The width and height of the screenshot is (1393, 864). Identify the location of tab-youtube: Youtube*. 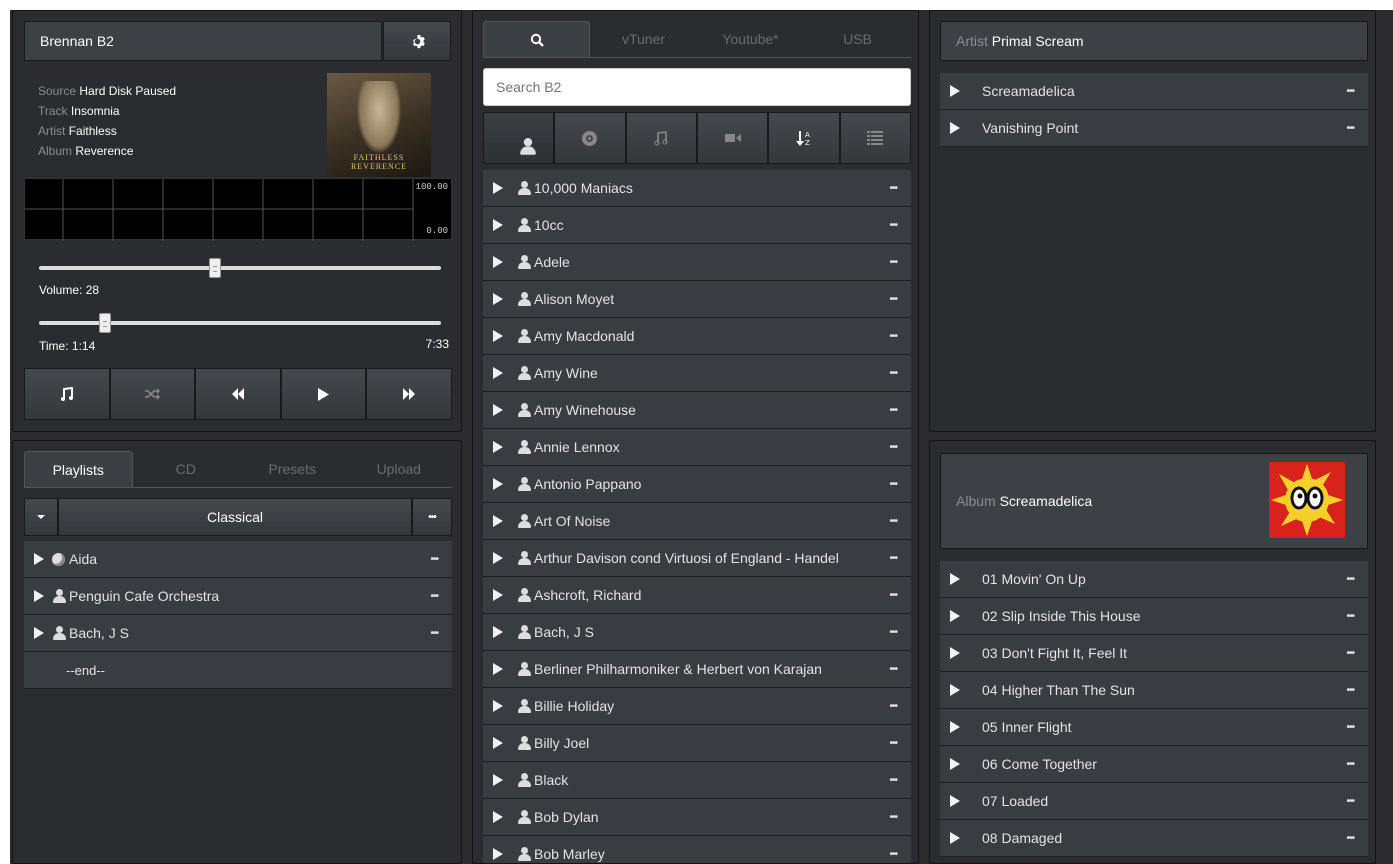
(750, 39).